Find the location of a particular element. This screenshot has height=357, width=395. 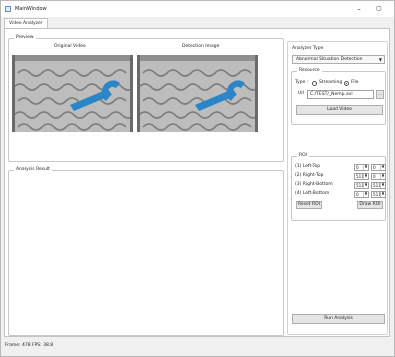

roi-title: ROI is located at coordinates (303, 156).